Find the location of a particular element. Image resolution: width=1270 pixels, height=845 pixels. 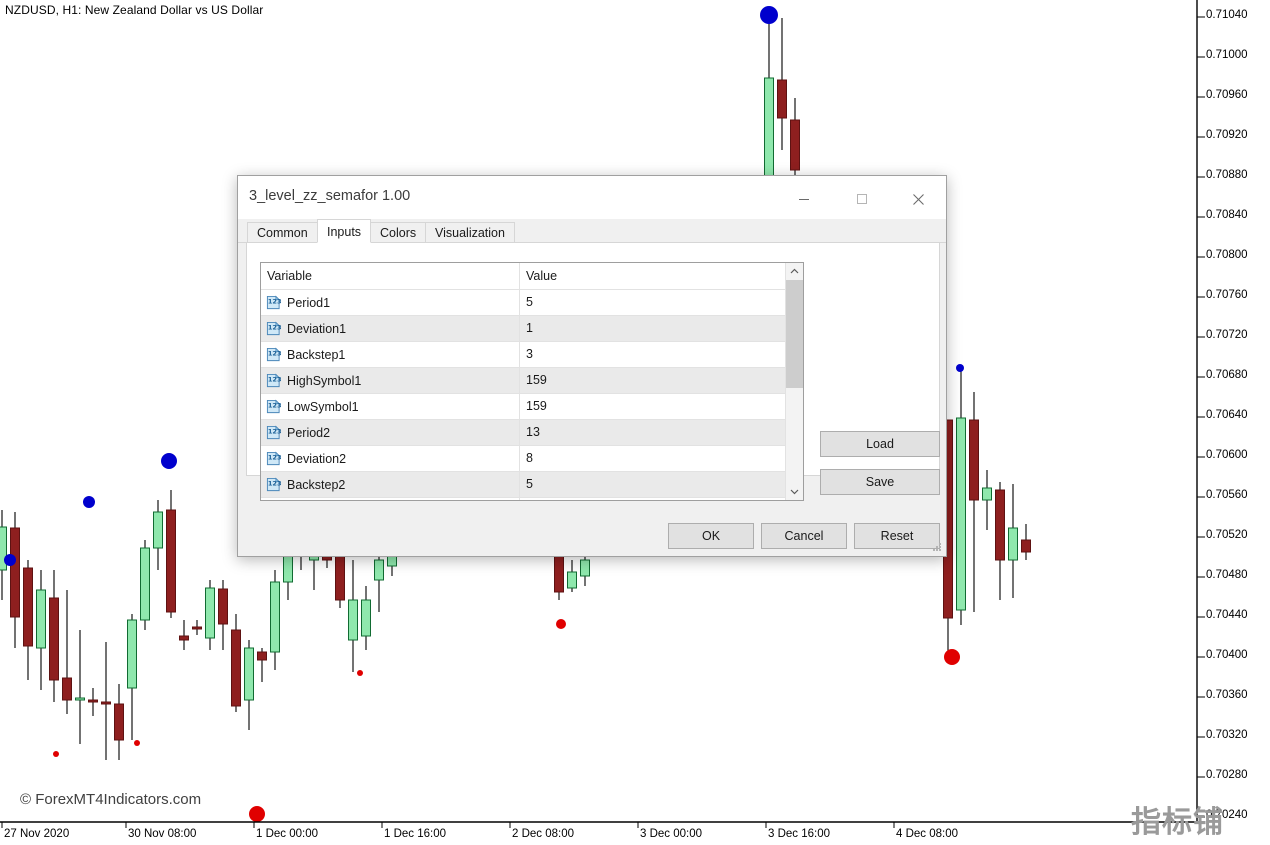

cancel-button: Cancel is located at coordinates (804, 536).